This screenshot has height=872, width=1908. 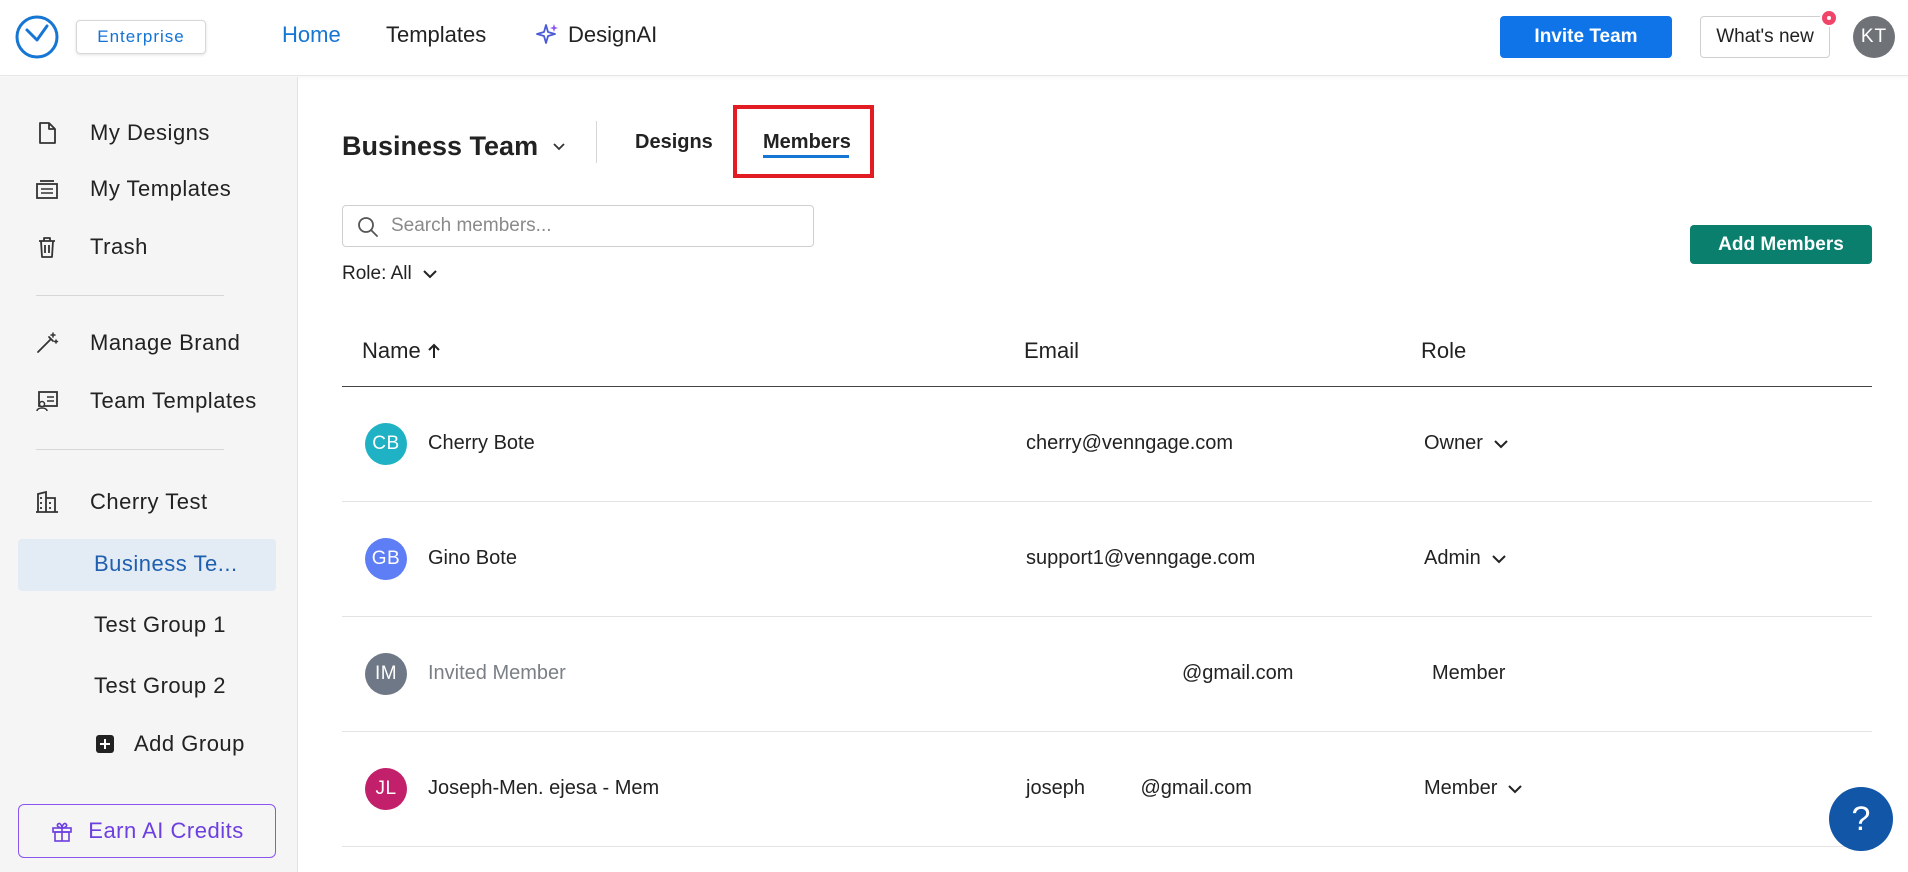 I want to click on user-avatar: KT, so click(x=1874, y=37).